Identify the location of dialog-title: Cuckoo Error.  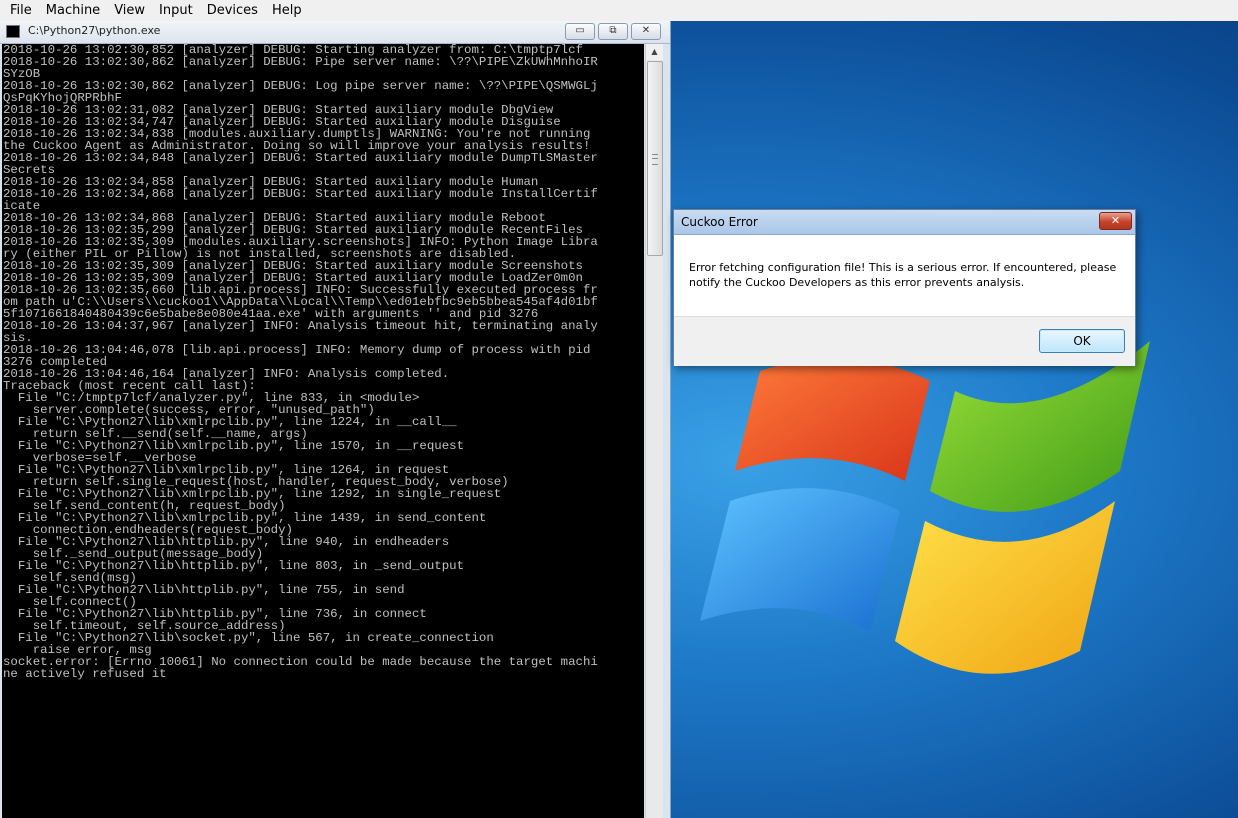
(719, 222).